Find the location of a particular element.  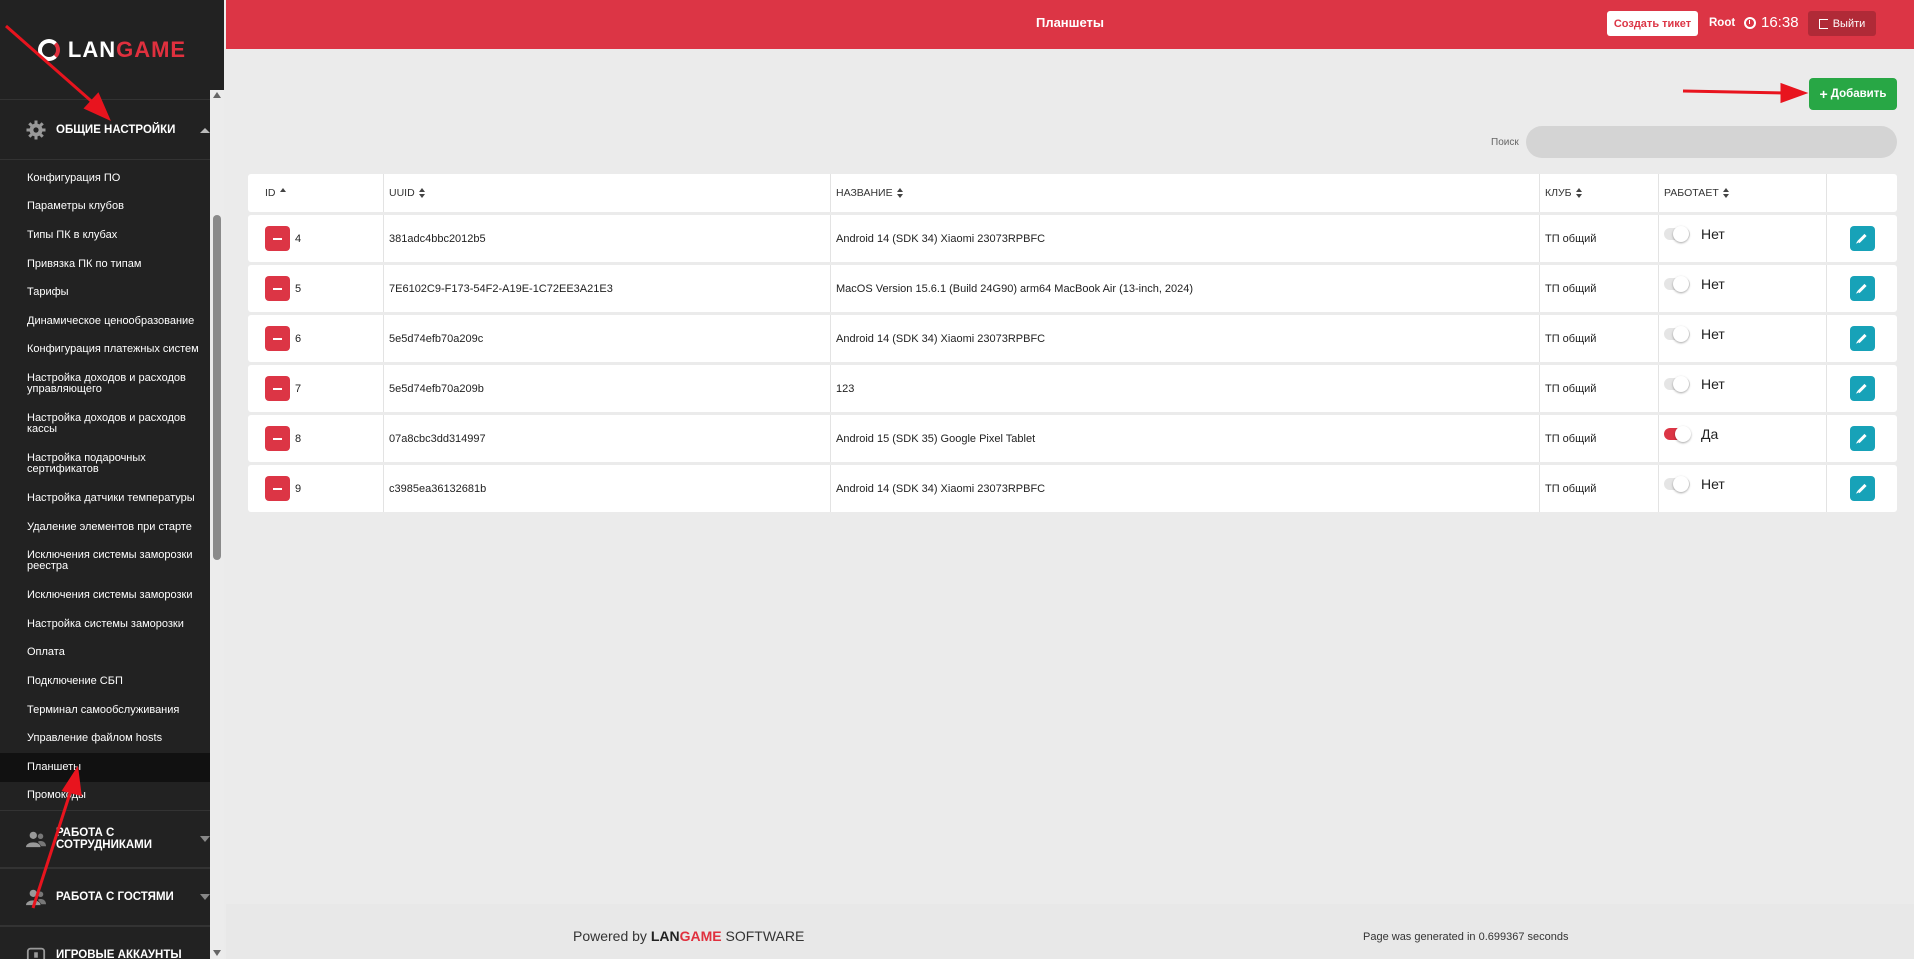

clock-time: 16:38 is located at coordinates (1780, 22).